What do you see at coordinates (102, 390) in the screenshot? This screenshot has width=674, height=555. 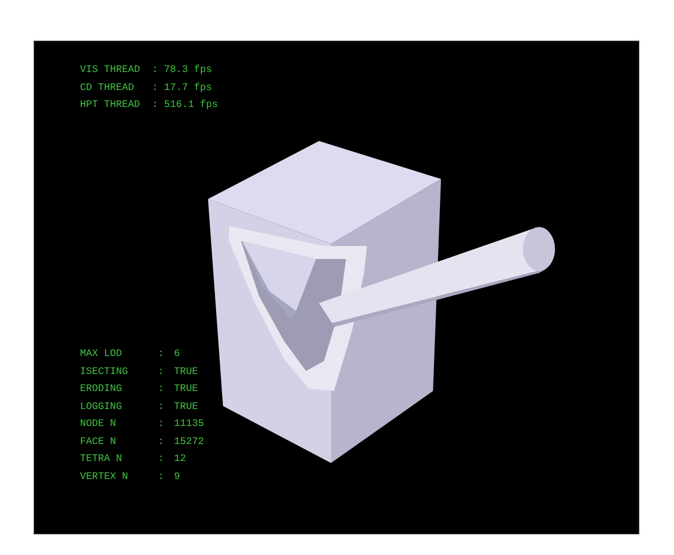 I see `stat-label: ERODING` at bounding box center [102, 390].